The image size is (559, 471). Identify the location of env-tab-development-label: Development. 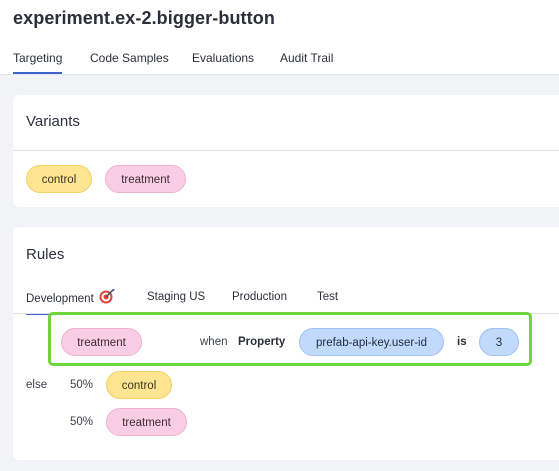
(60, 299).